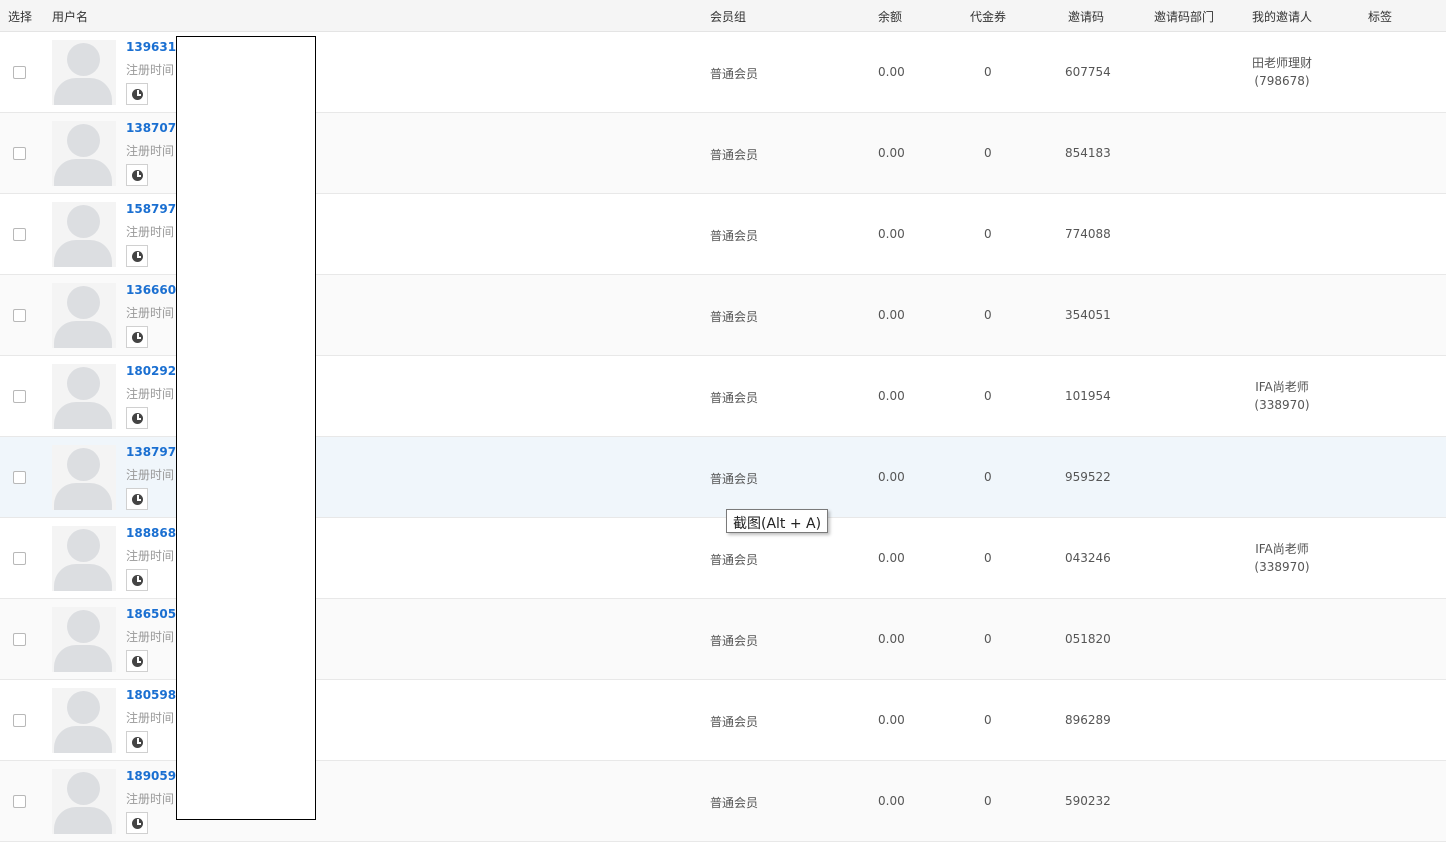  What do you see at coordinates (1088, 639) in the screenshot?
I see `invite-code: 051820` at bounding box center [1088, 639].